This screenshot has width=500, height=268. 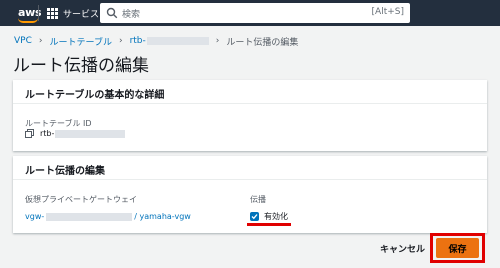 I want to click on vgw-value: vgw- / yamaha-vgw, so click(x=108, y=216).